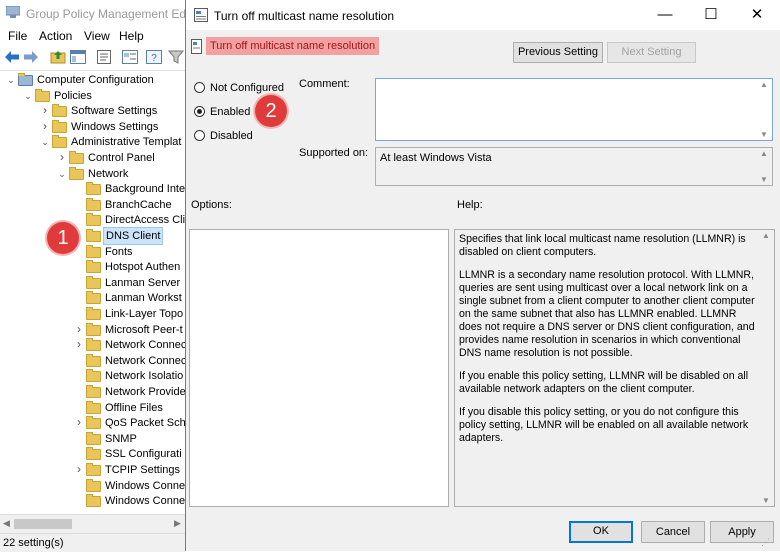 This screenshot has height=552, width=780. Describe the element at coordinates (293, 46) in the screenshot. I see `policy-name-header: Turn off multicast name resolution` at that location.